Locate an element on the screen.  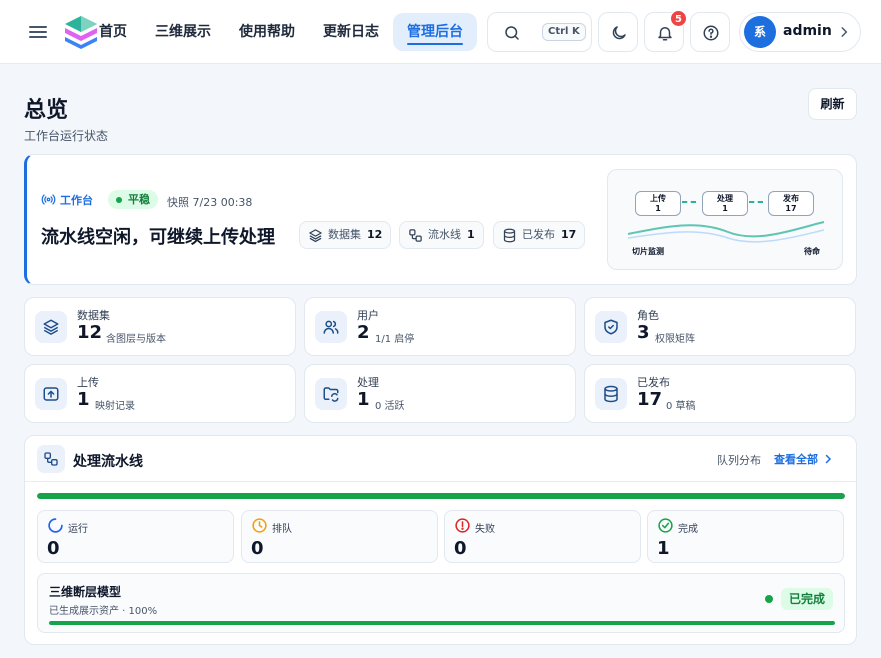
chip-published: 已发布 17 is located at coordinates (539, 235).